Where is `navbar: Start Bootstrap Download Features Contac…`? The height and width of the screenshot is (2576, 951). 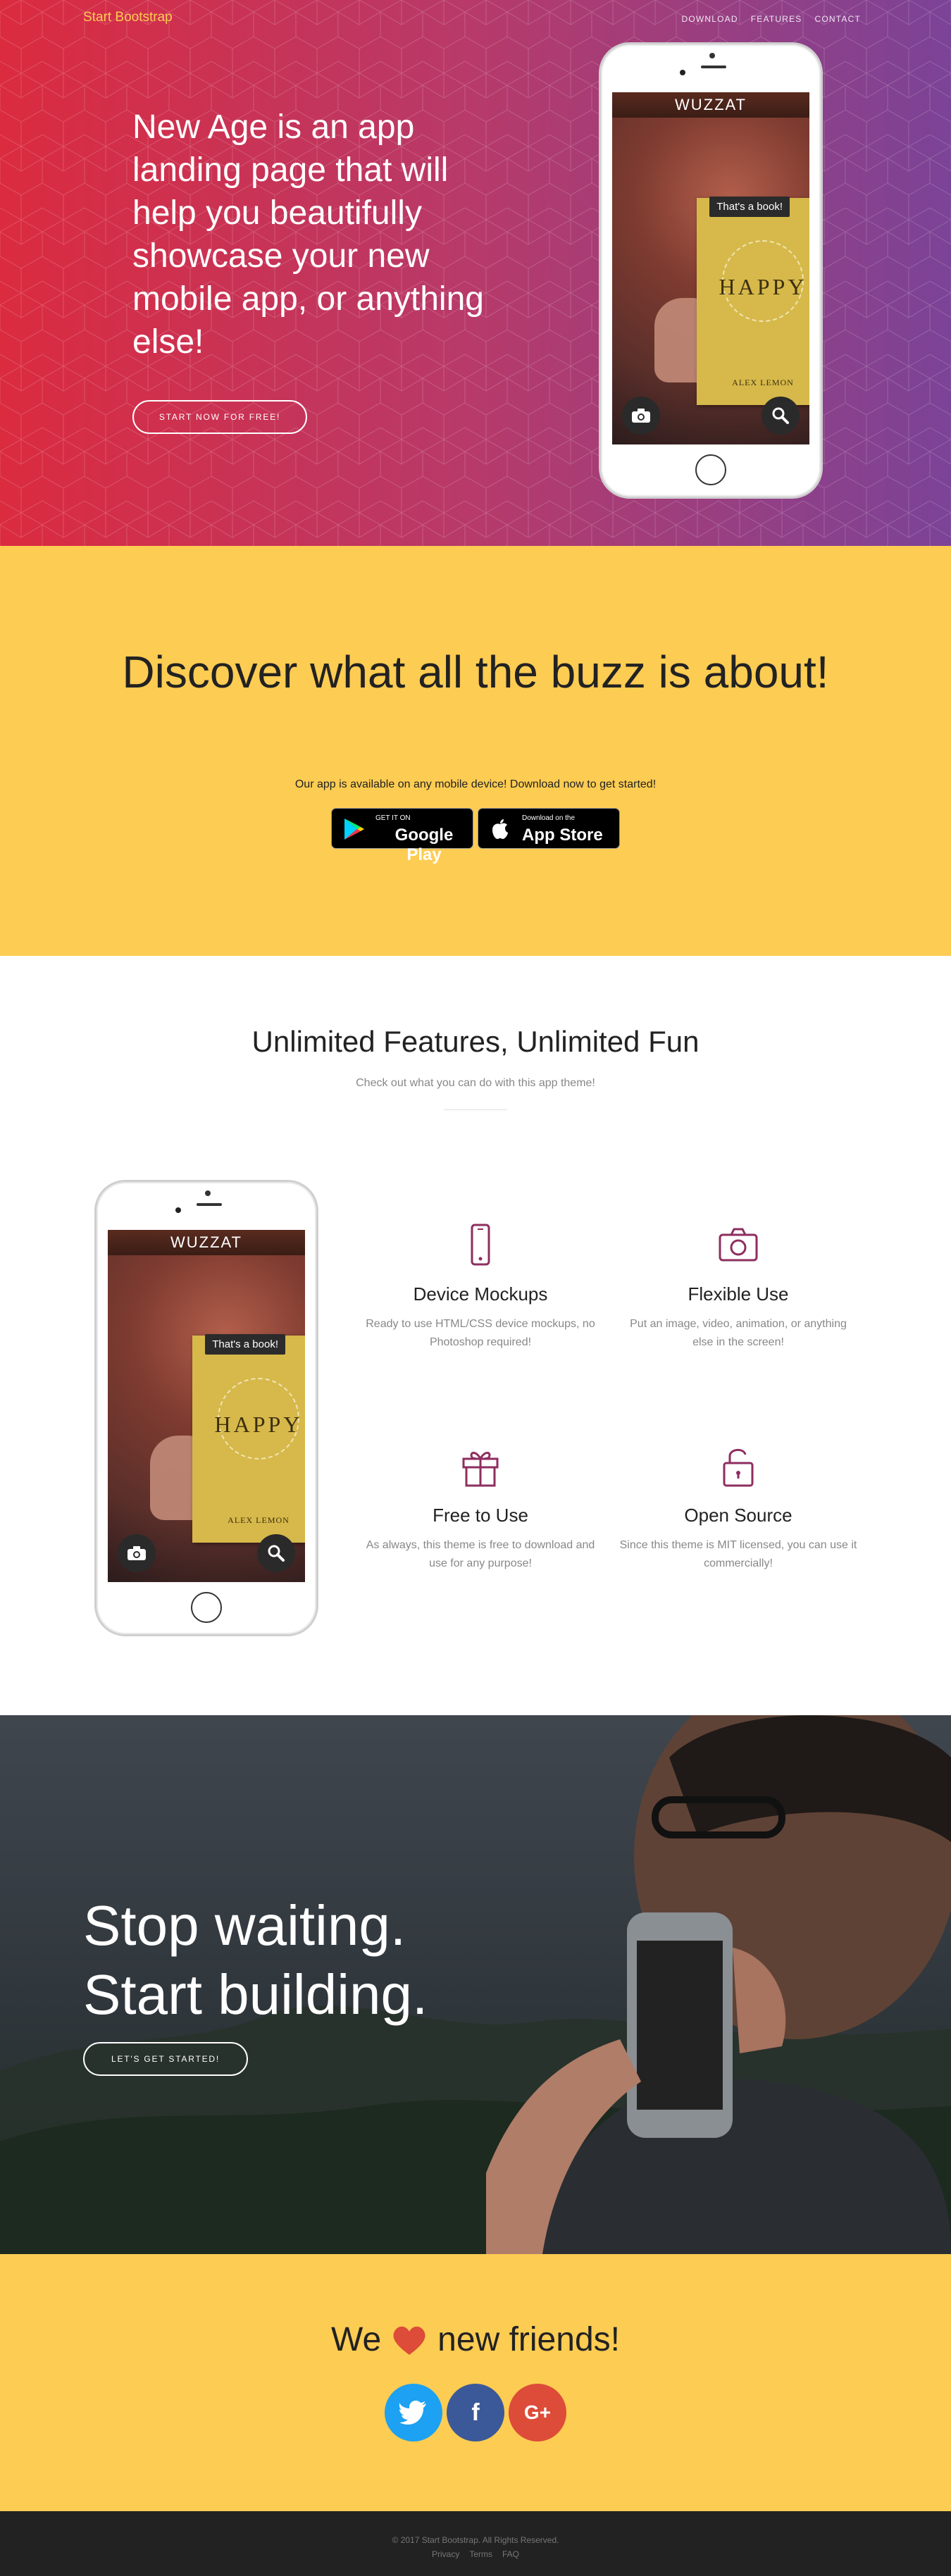 navbar: Start Bootstrap Download Features Contac… is located at coordinates (475, 19).